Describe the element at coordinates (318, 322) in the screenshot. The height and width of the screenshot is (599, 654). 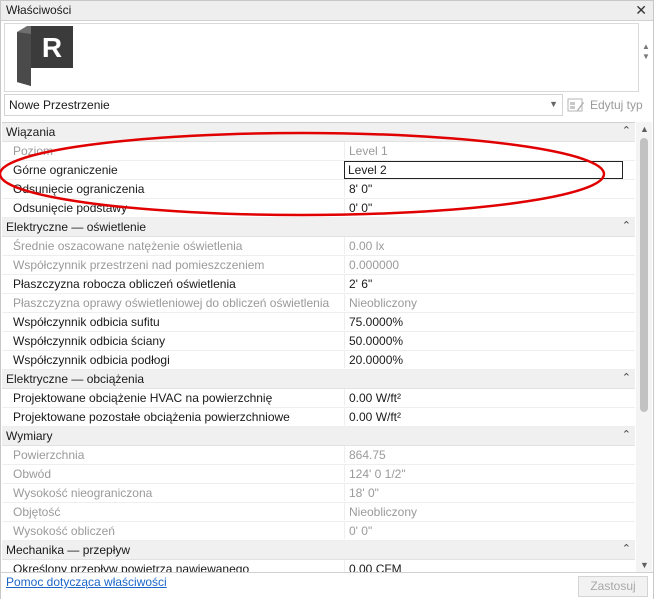
I see `property-row: Współczynnik odbicia sufitu 75.0000%` at that location.